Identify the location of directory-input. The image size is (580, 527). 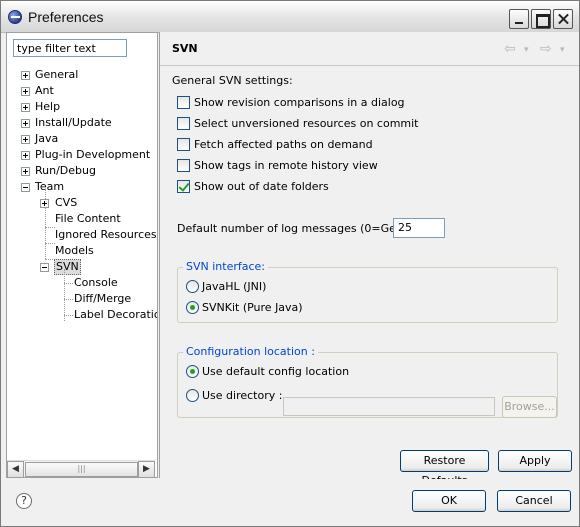
(389, 406).